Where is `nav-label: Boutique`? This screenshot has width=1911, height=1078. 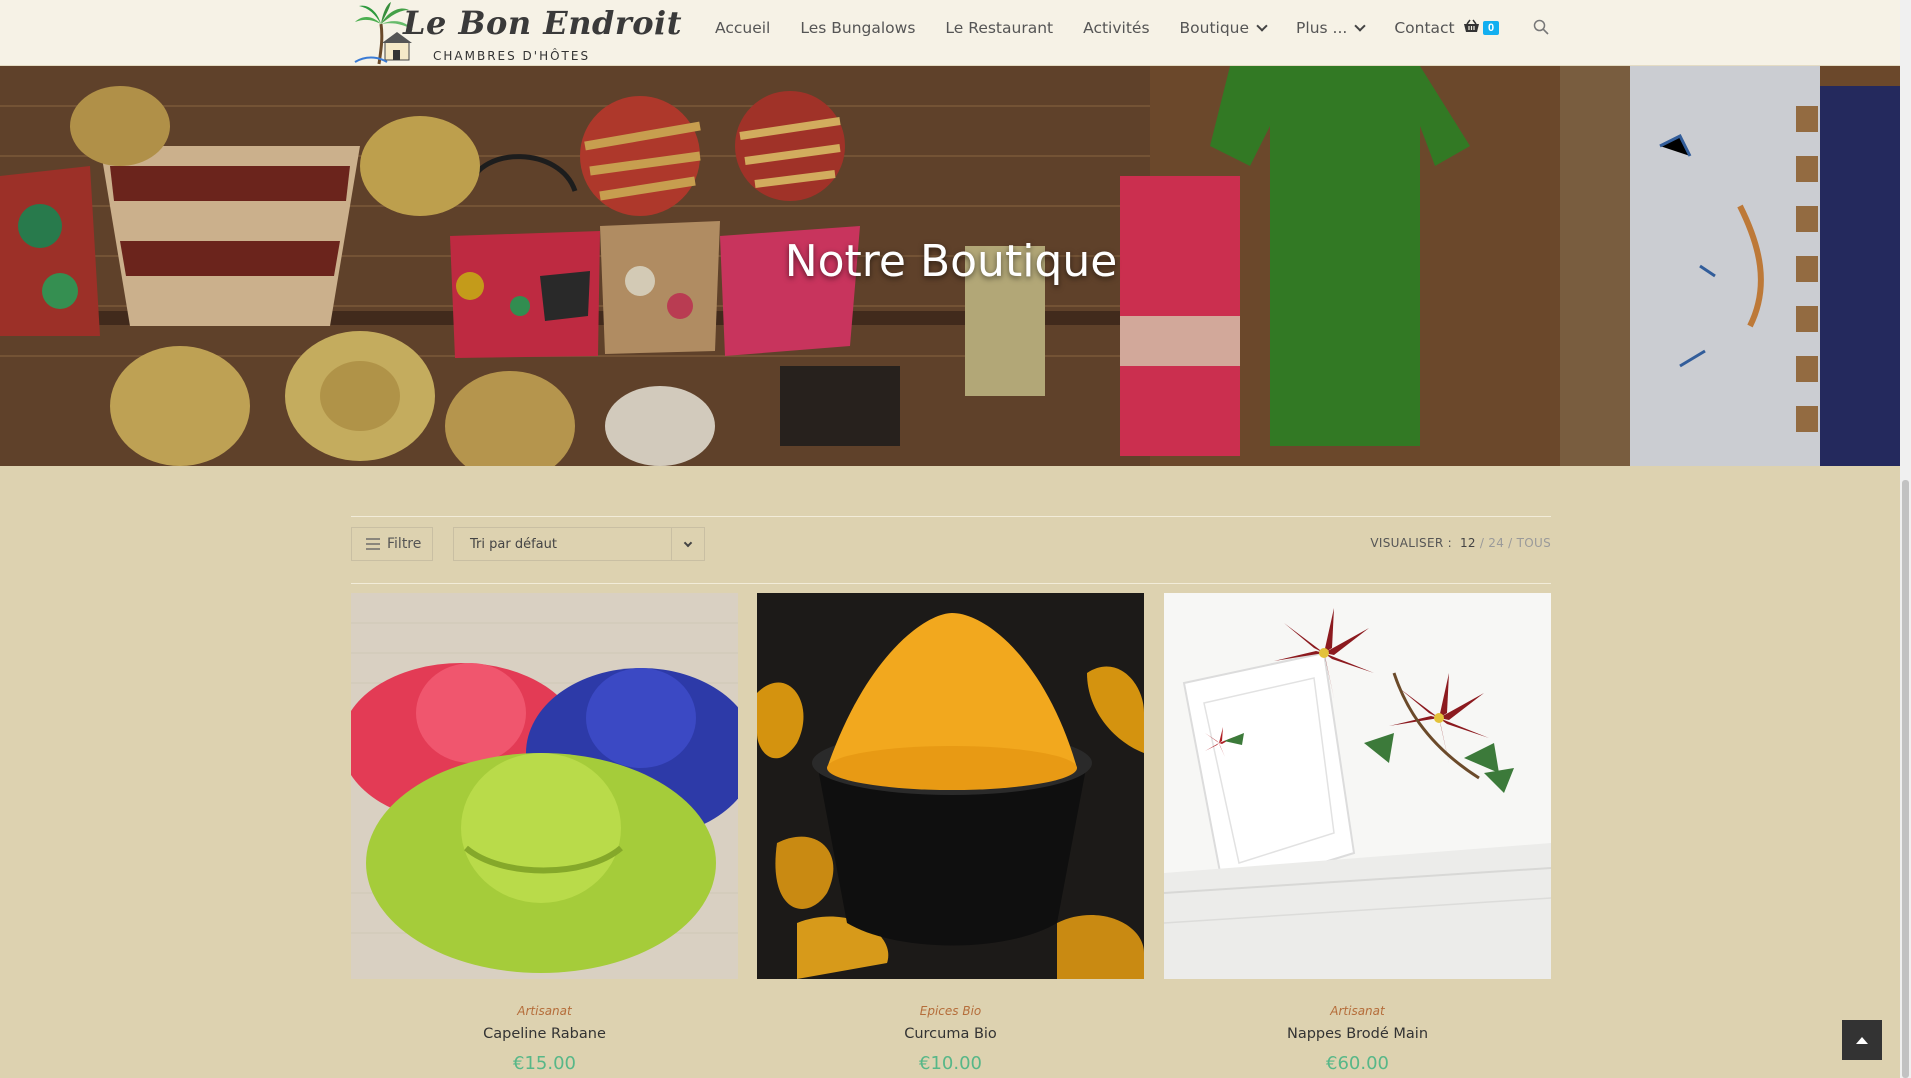
nav-label: Boutique is located at coordinates (1214, 28).